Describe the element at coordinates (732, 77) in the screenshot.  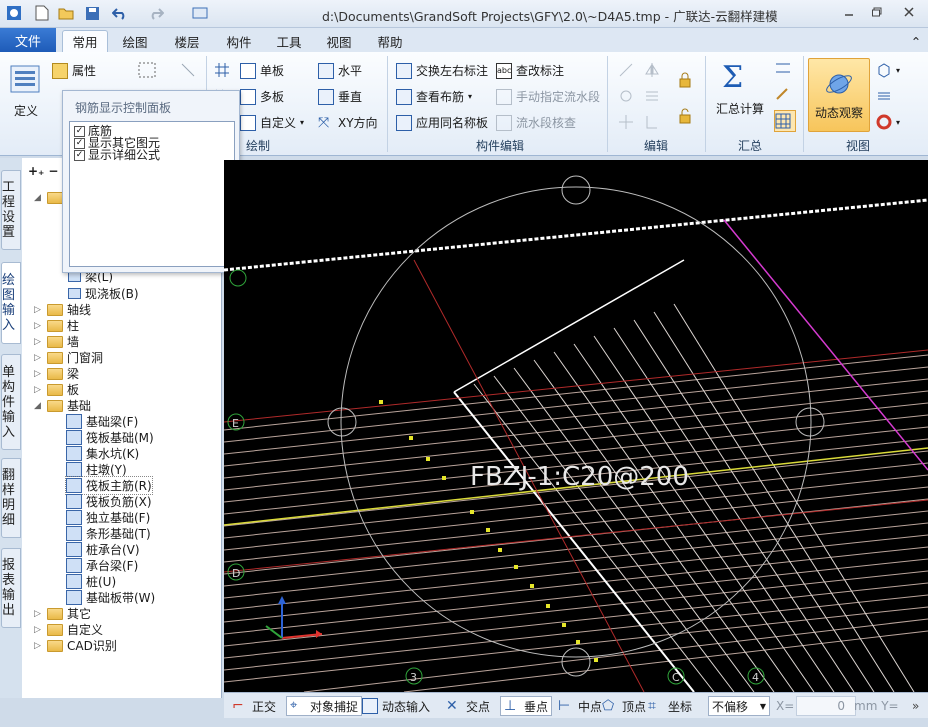
I see `sigma-icon: Σ` at that location.